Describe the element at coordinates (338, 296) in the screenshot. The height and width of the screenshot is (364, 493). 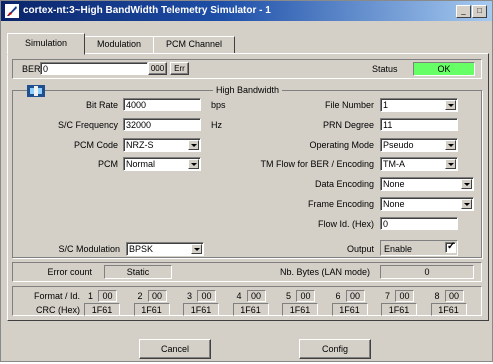
I see `format-number: 6` at that location.